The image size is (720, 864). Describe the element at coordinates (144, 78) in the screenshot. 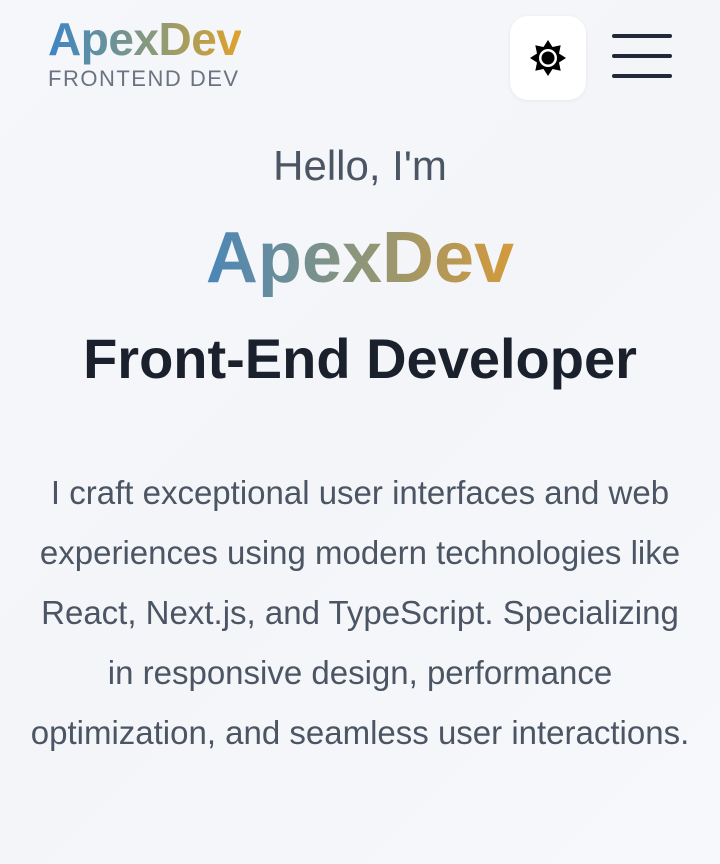

I see `brand-tagline: FRONTEND DEV` at that location.